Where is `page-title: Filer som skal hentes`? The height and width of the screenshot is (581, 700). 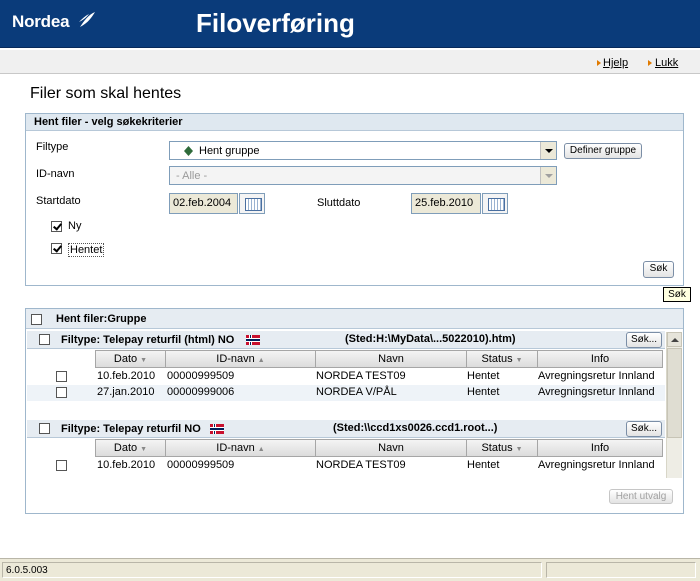
page-title: Filer som skal hentes is located at coordinates (106, 93).